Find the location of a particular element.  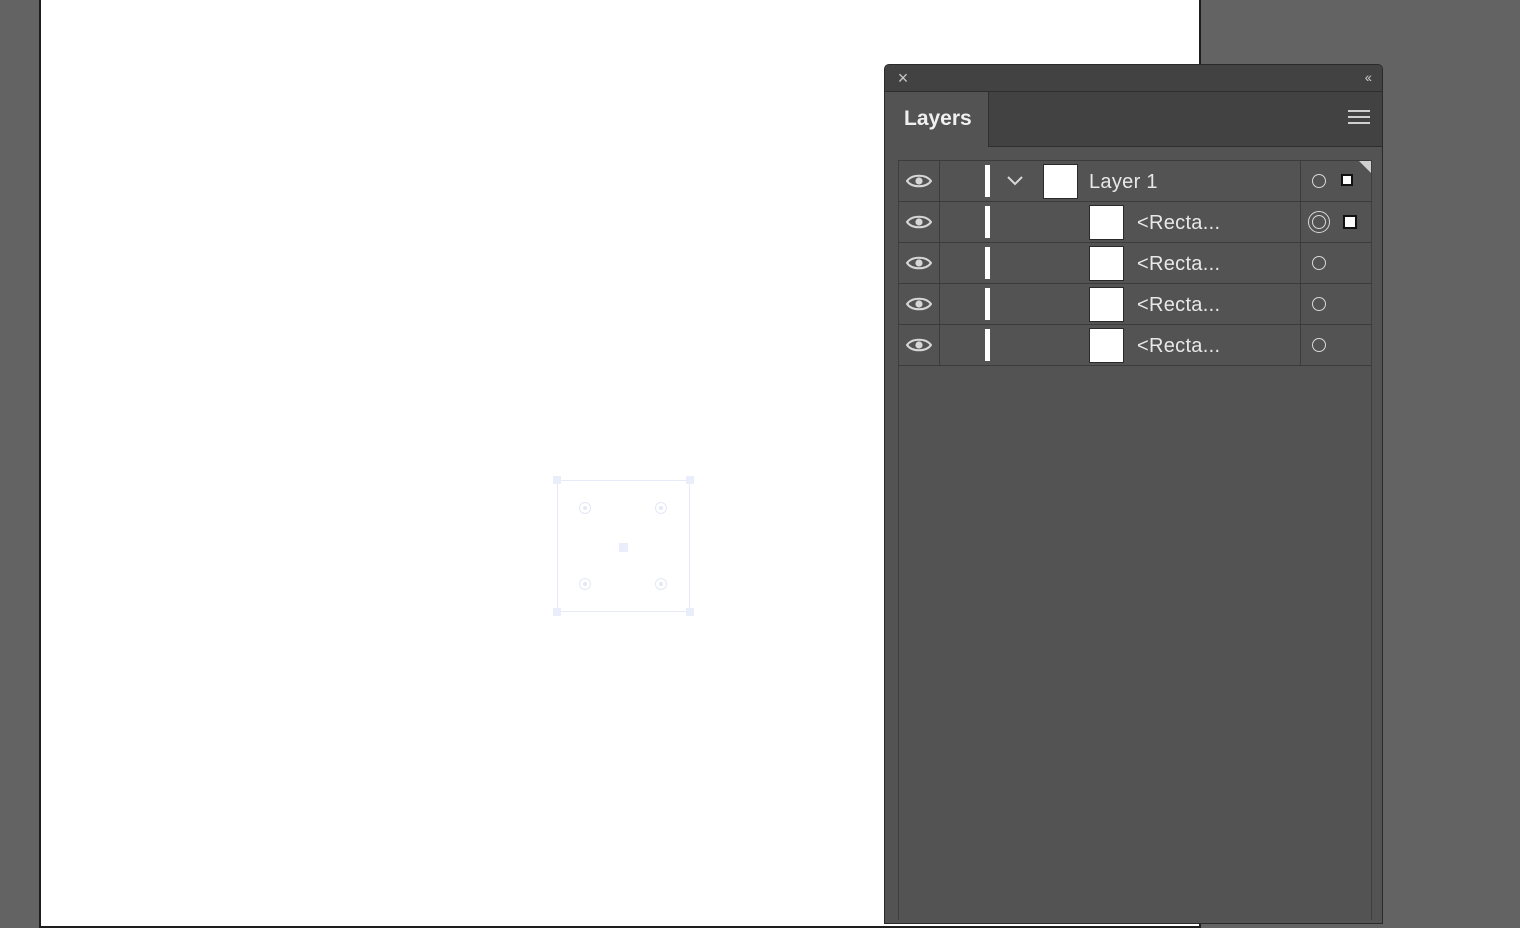

center-point is located at coordinates (623, 547).